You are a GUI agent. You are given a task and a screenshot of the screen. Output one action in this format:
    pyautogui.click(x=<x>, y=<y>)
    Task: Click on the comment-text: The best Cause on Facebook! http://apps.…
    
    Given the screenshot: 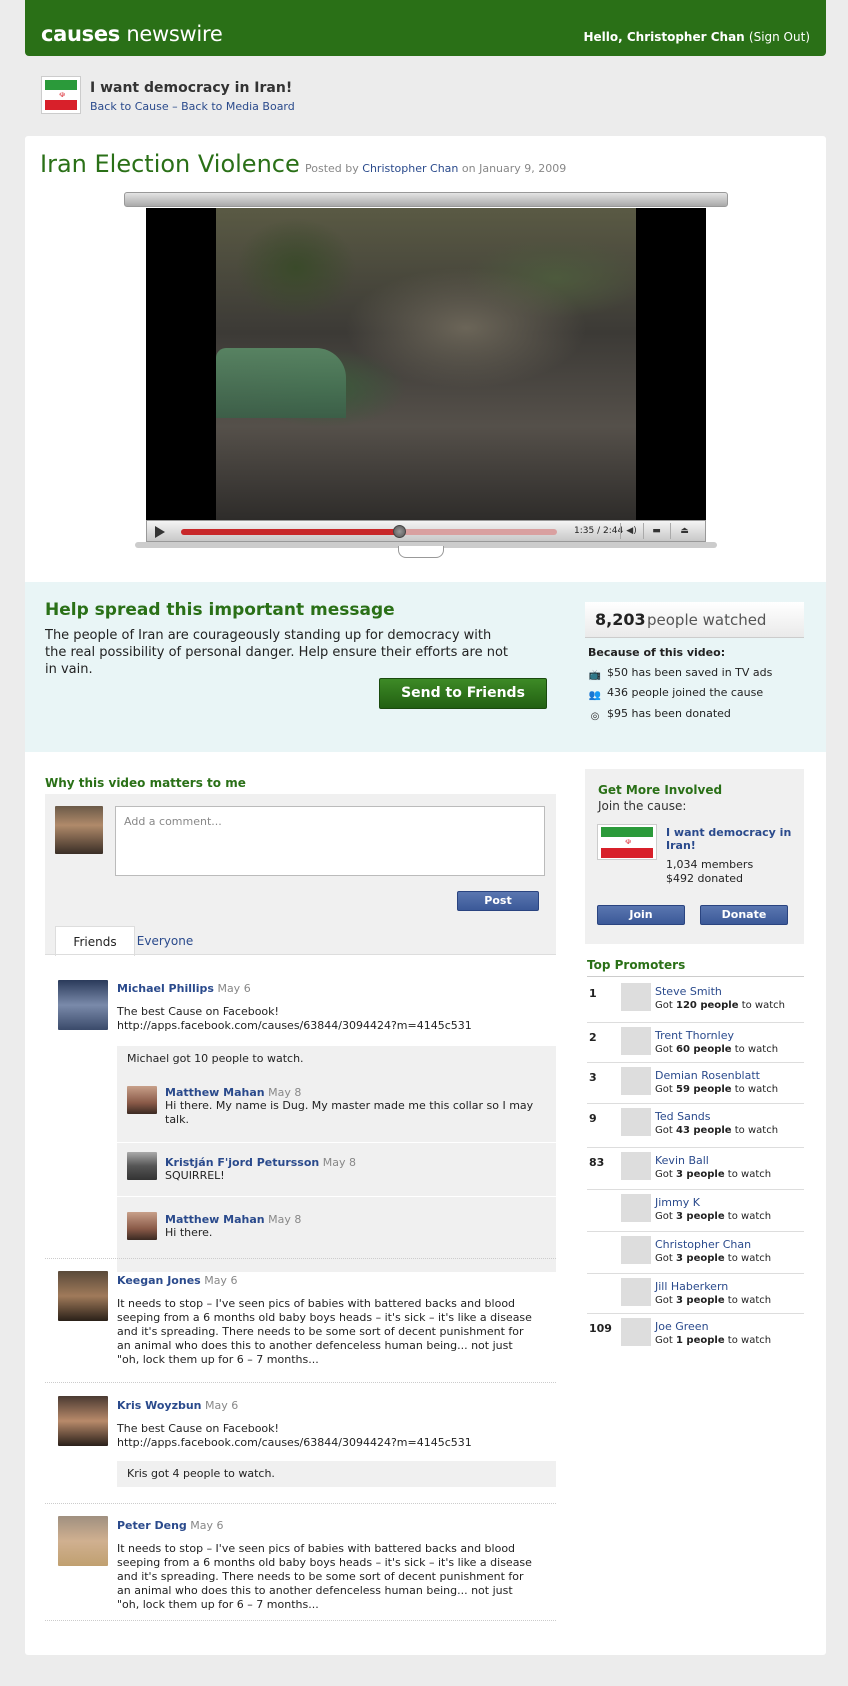 What is the action you would take?
    pyautogui.click(x=294, y=1435)
    